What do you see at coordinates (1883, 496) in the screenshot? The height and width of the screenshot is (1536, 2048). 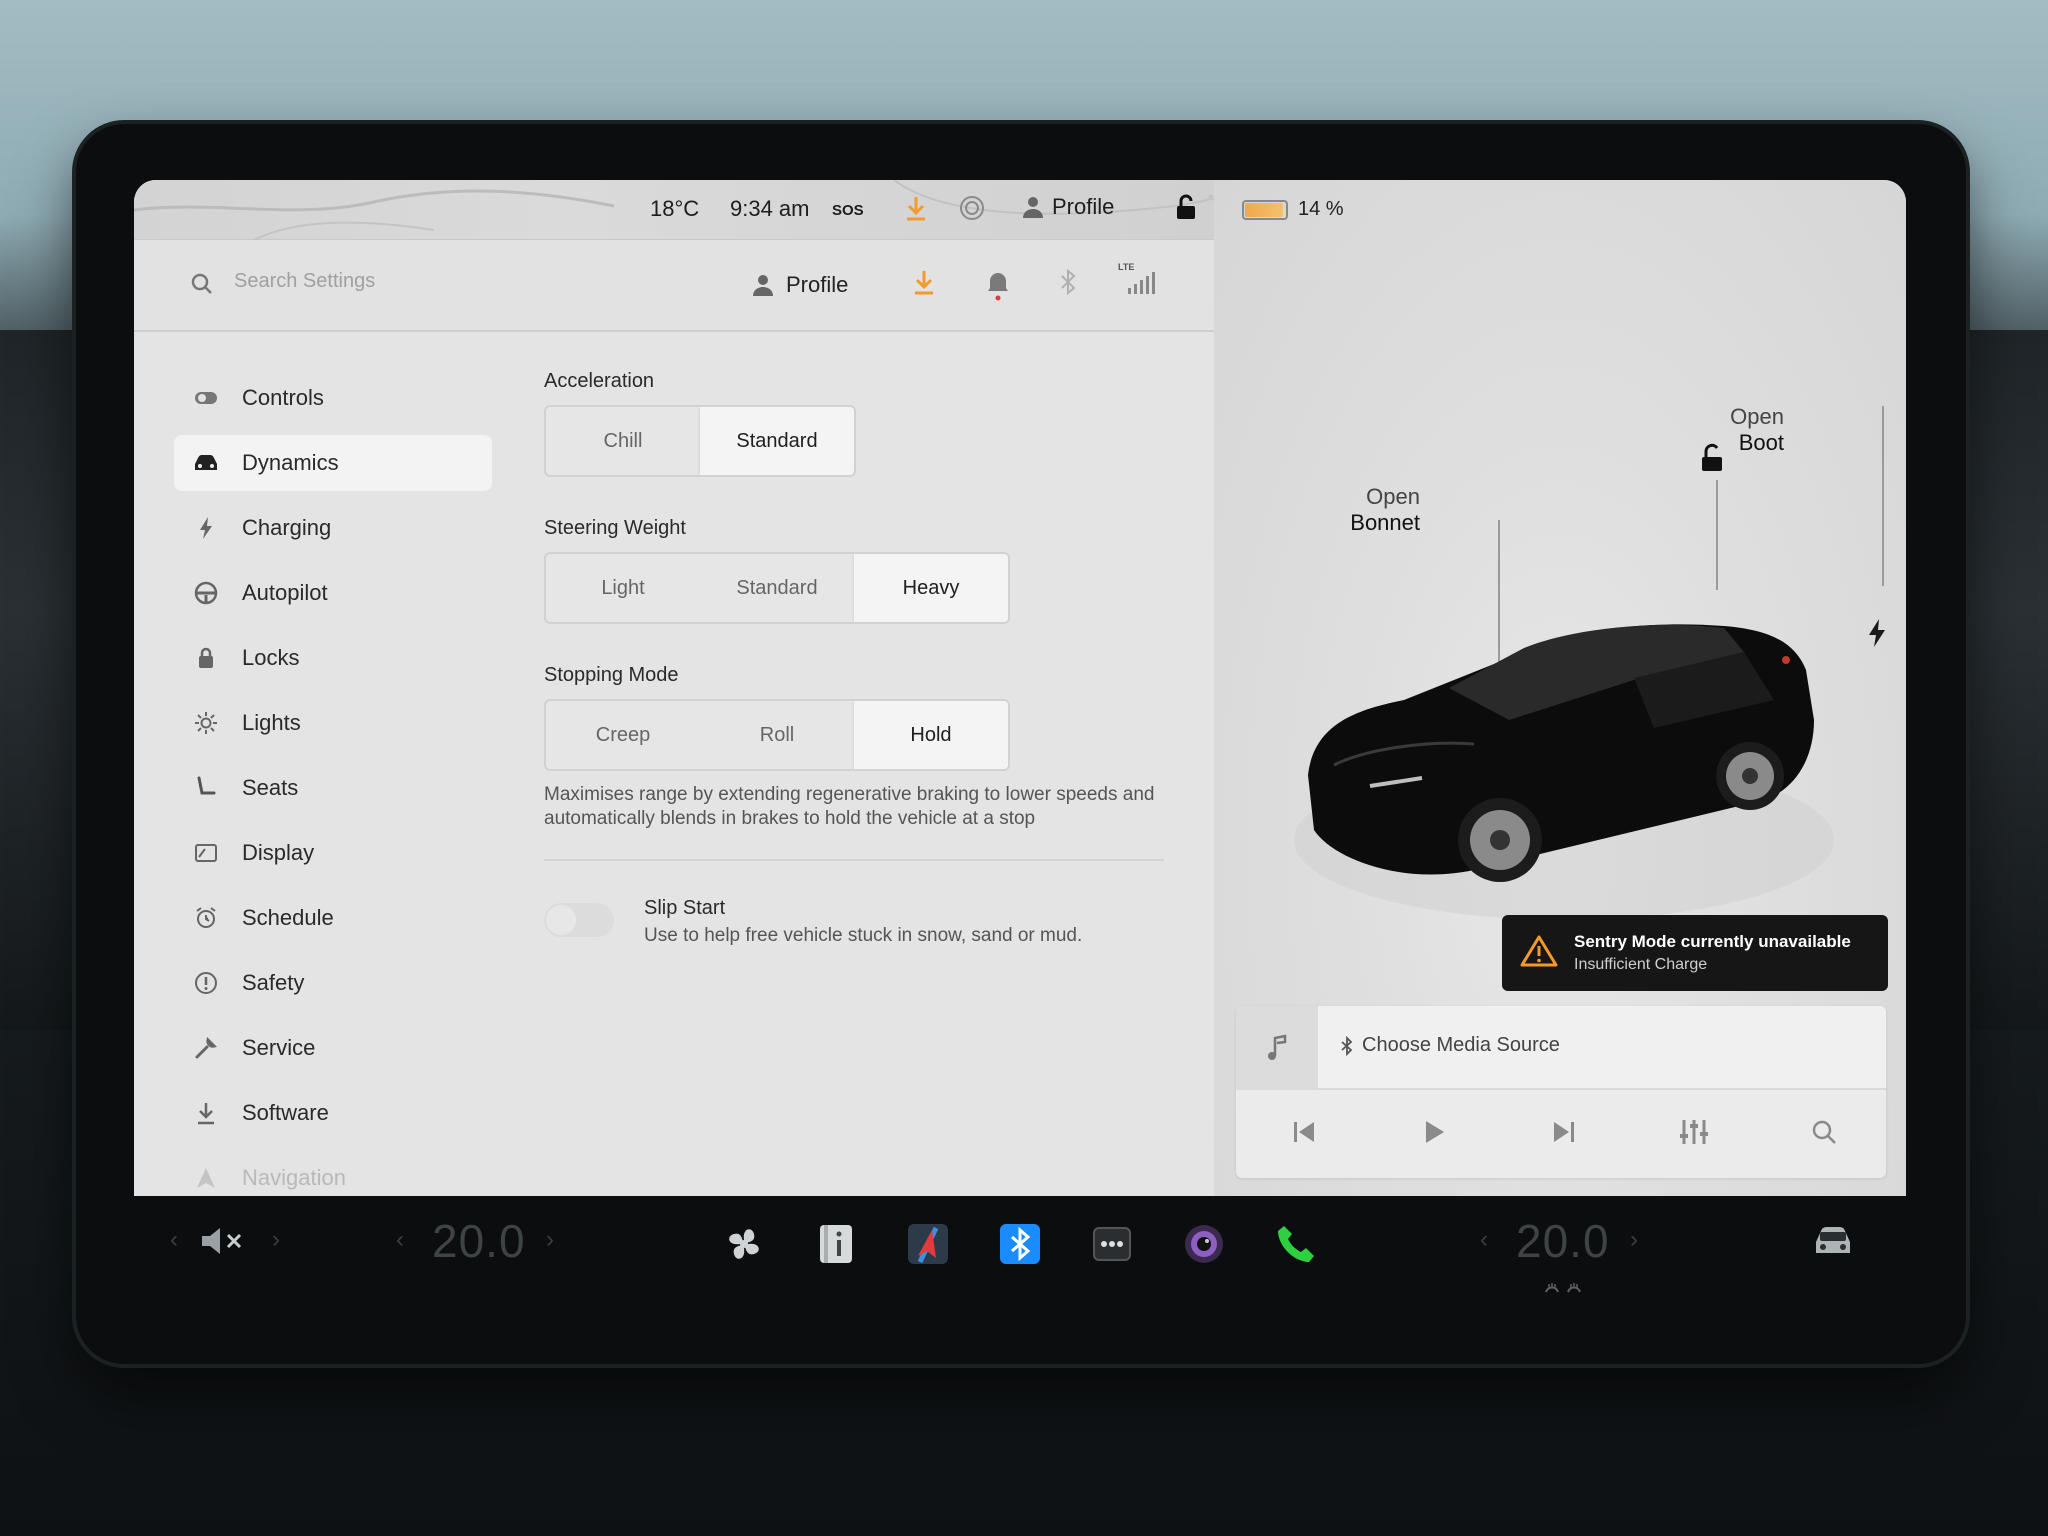 I see `boot-leader-line` at bounding box center [1883, 496].